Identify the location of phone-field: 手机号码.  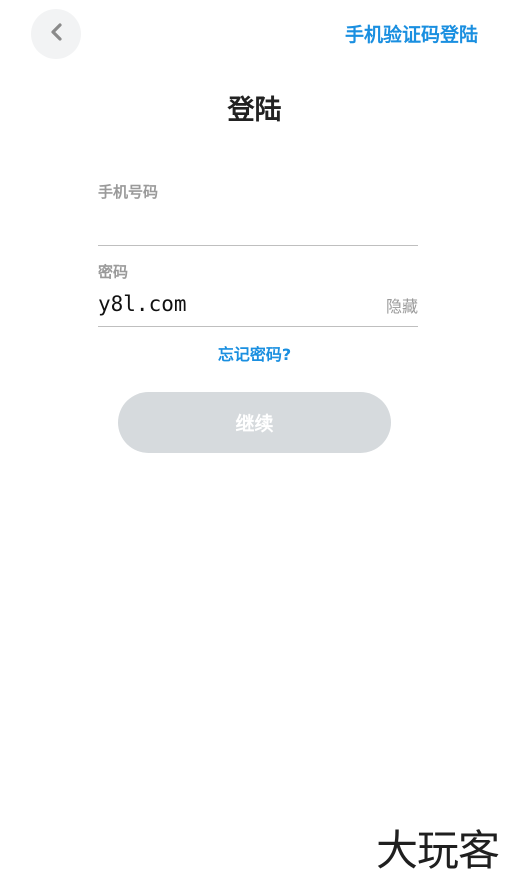
(258, 213).